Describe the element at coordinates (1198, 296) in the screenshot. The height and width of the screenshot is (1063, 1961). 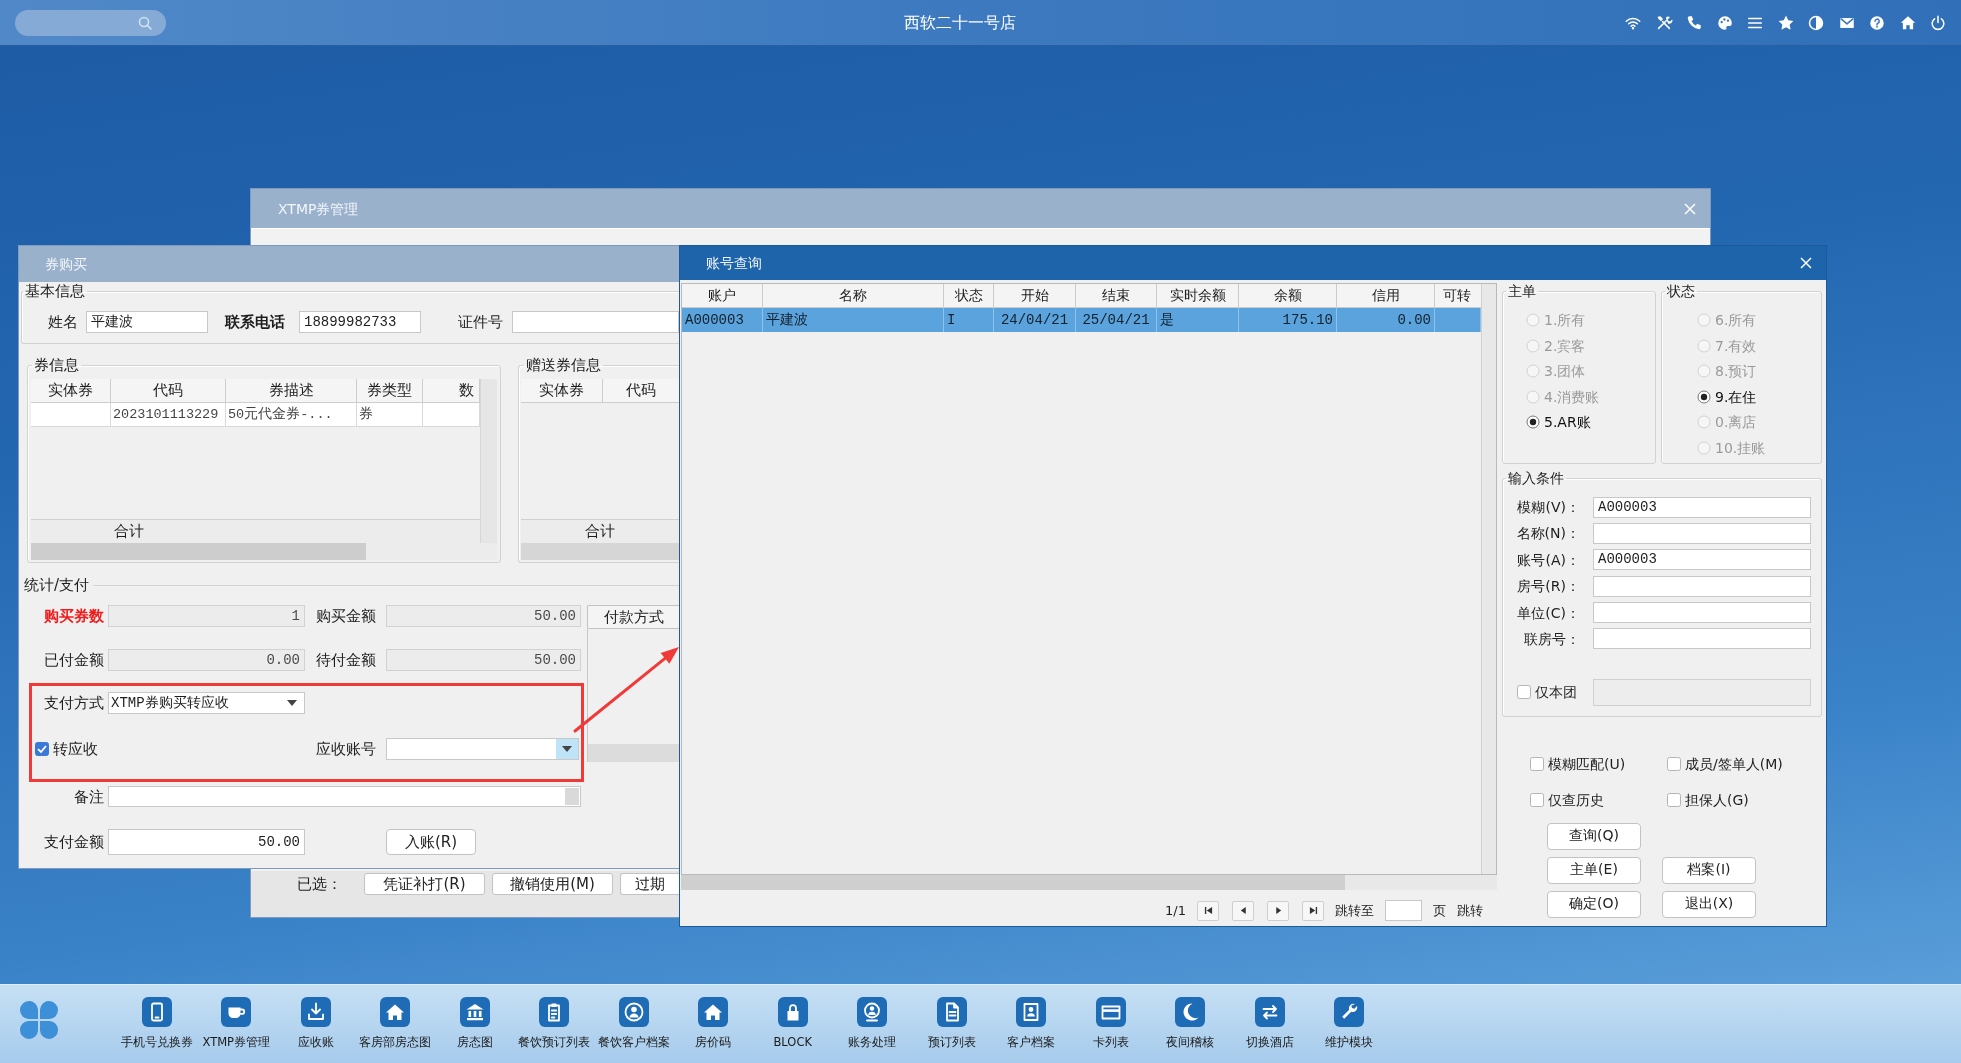
I see `column-header: 实时余额` at that location.